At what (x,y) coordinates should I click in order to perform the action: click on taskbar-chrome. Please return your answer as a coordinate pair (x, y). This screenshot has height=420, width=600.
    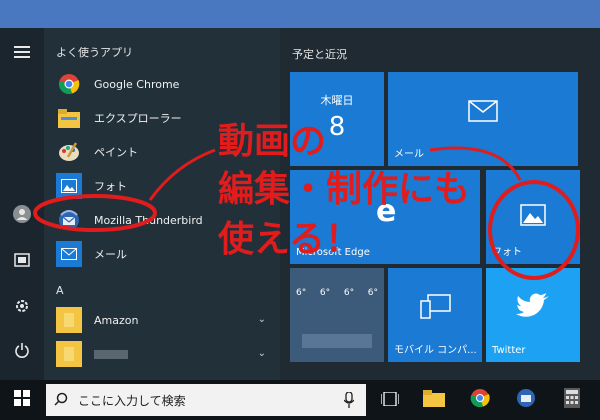
    Looking at the image, I should click on (480, 400).